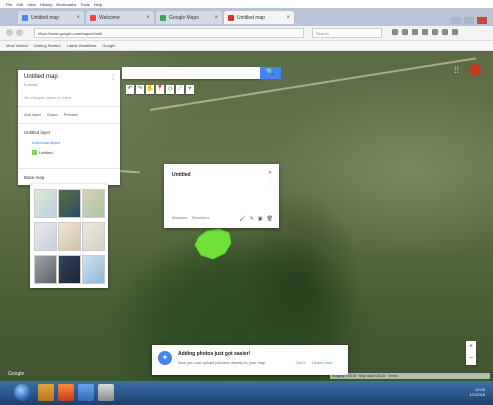 The height and width of the screenshot is (405, 493). What do you see at coordinates (69, 203) in the screenshot?
I see `basemap-thumb-satellite` at bounding box center [69, 203].